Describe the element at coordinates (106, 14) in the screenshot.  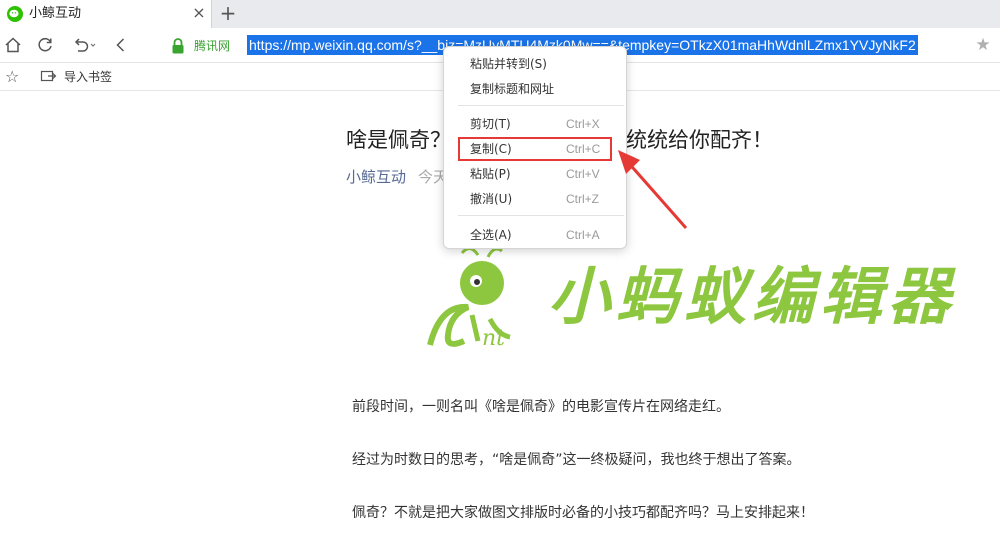
I see `browser-tab: 小鲸互动 ×` at that location.